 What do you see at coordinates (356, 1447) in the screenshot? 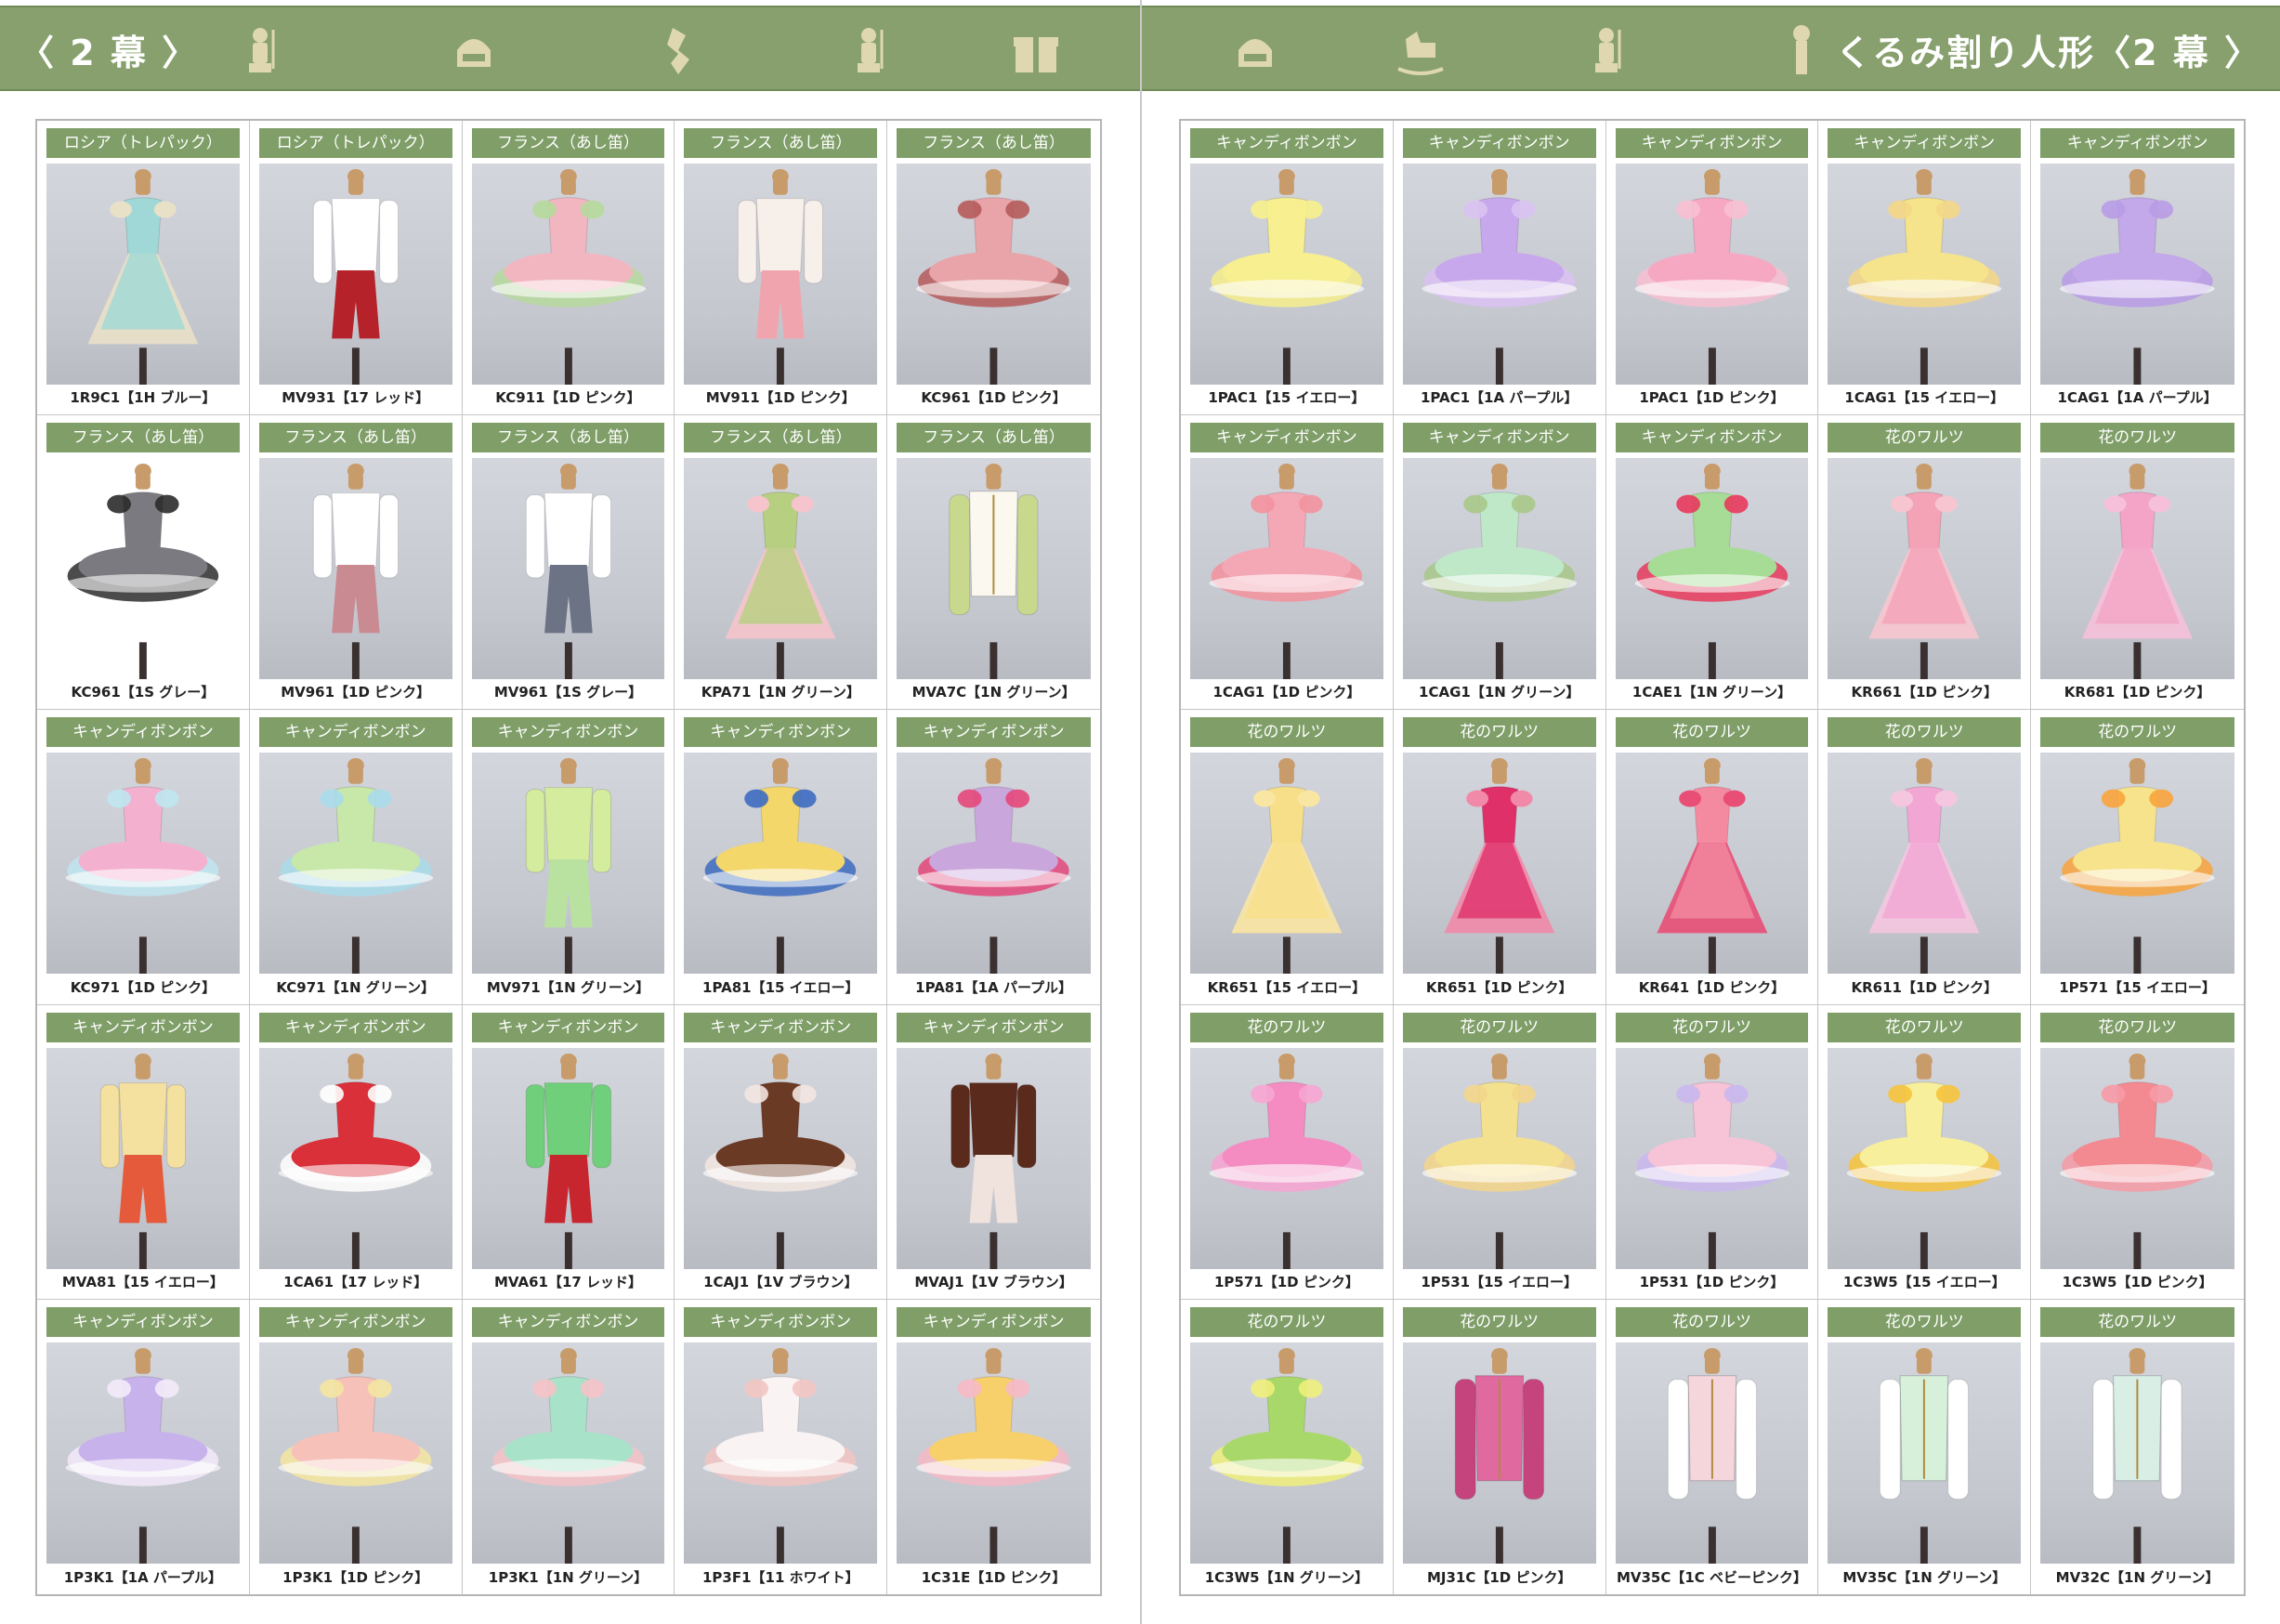
I see `costume-card: キャンディボンボン 1P3K1【1D ピンク】` at bounding box center [356, 1447].